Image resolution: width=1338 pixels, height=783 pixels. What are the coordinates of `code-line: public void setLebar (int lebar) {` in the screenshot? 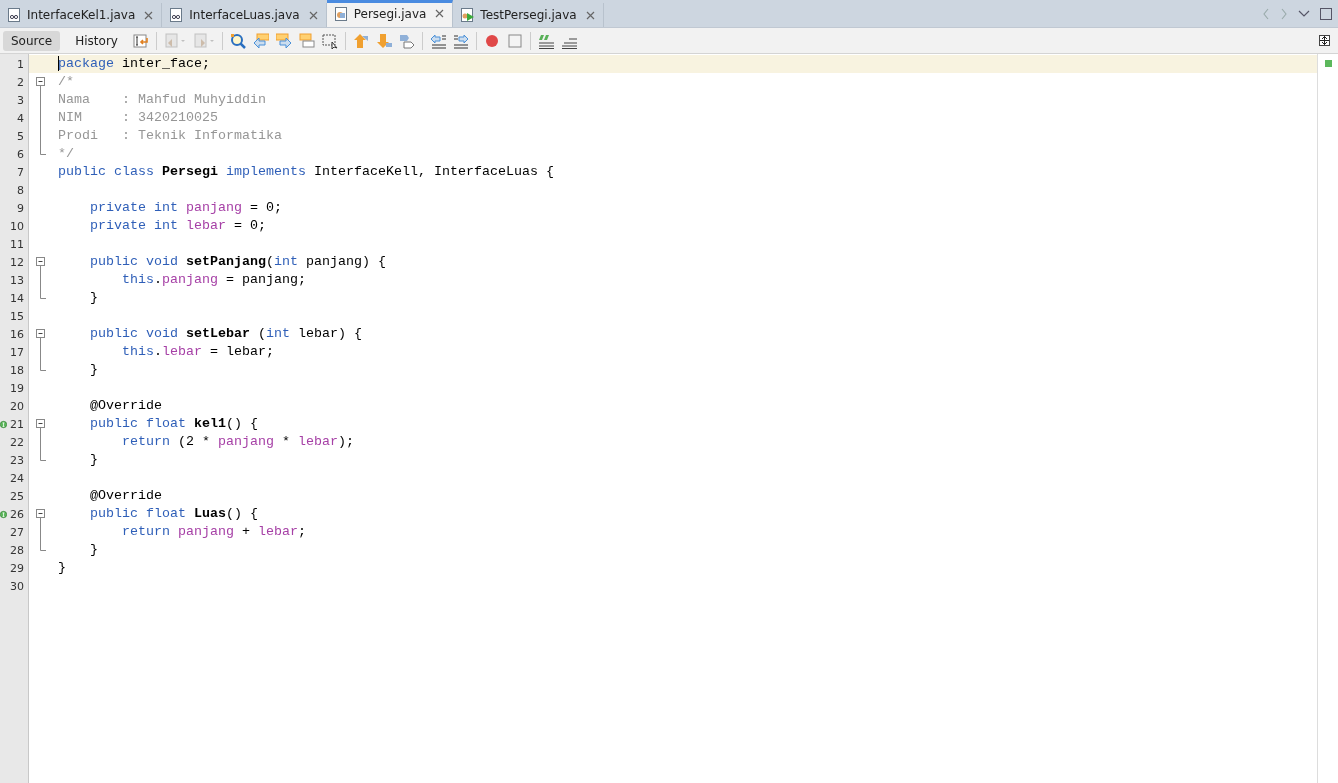 It's located at (225, 333).